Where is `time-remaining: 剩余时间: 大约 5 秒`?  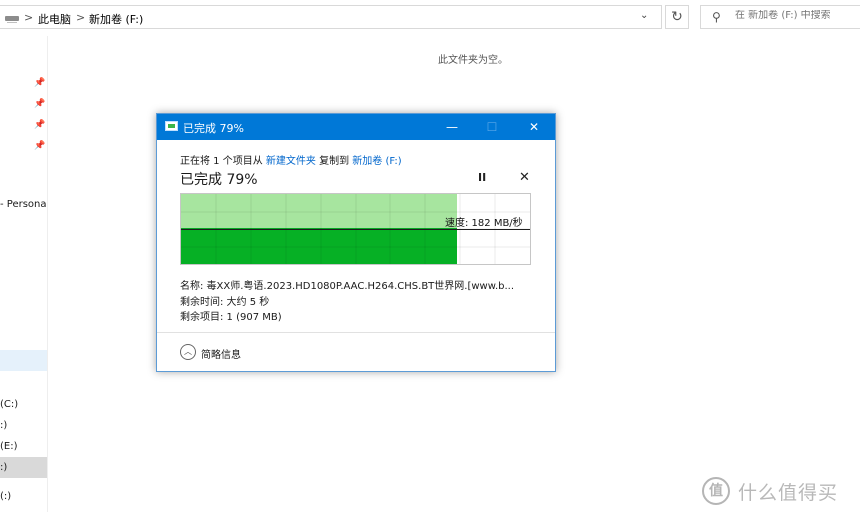 time-remaining: 剩余时间: 大约 5 秒 is located at coordinates (225, 302).